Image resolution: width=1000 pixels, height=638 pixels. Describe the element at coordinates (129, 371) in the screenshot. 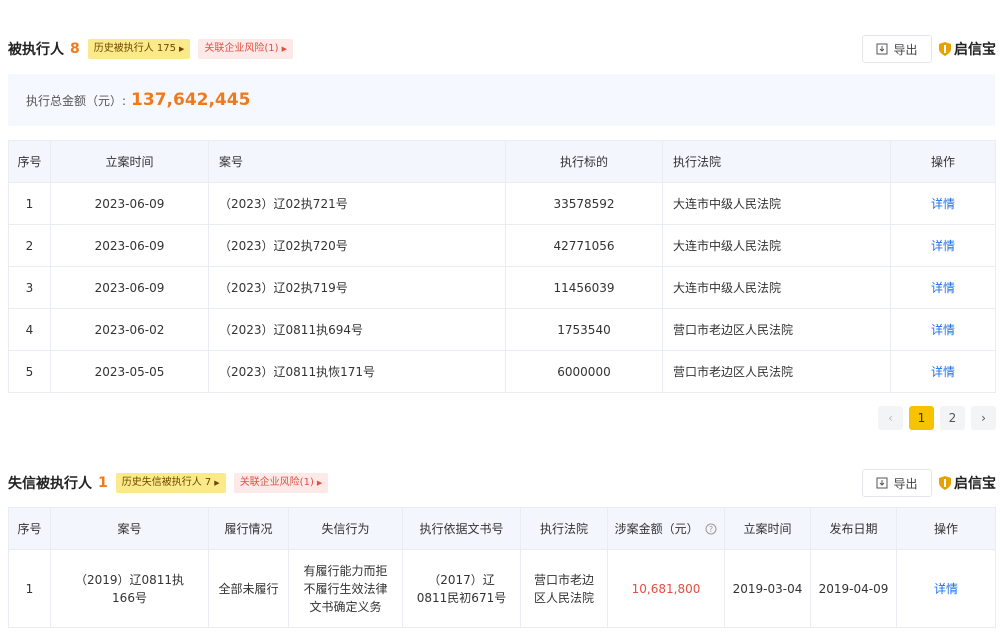

I see `cell-date: 2023-05-05` at that location.